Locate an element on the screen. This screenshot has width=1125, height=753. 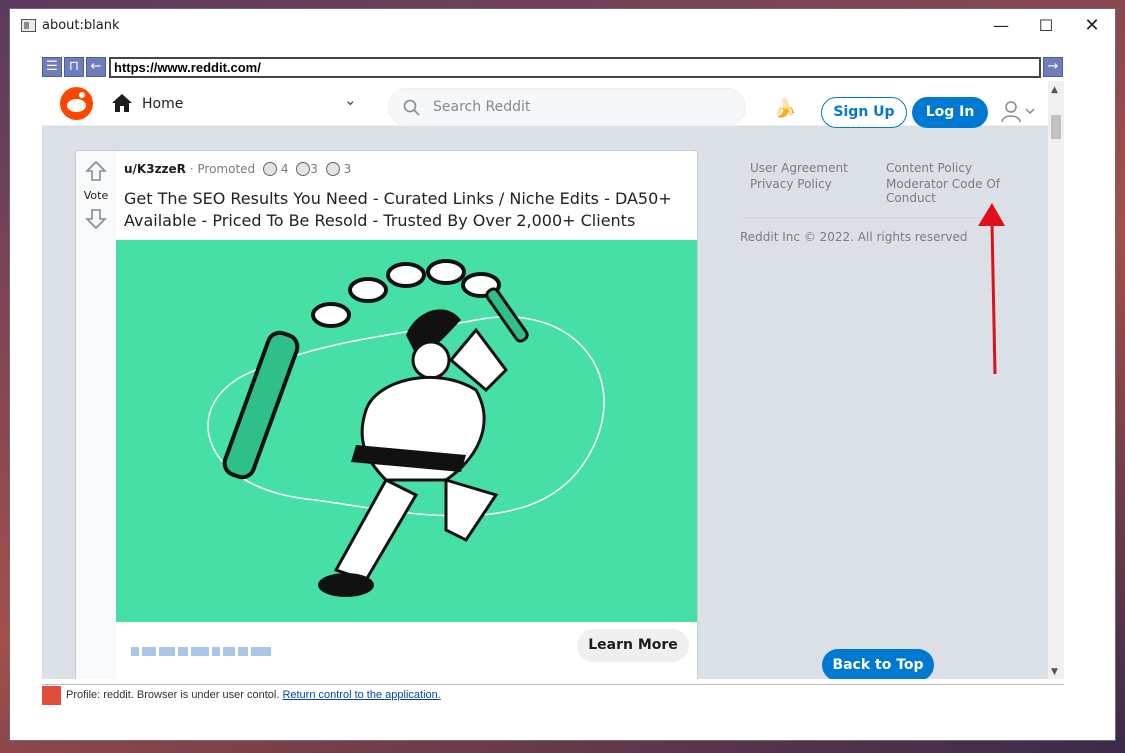
downvote-icon is located at coordinates (96, 219).